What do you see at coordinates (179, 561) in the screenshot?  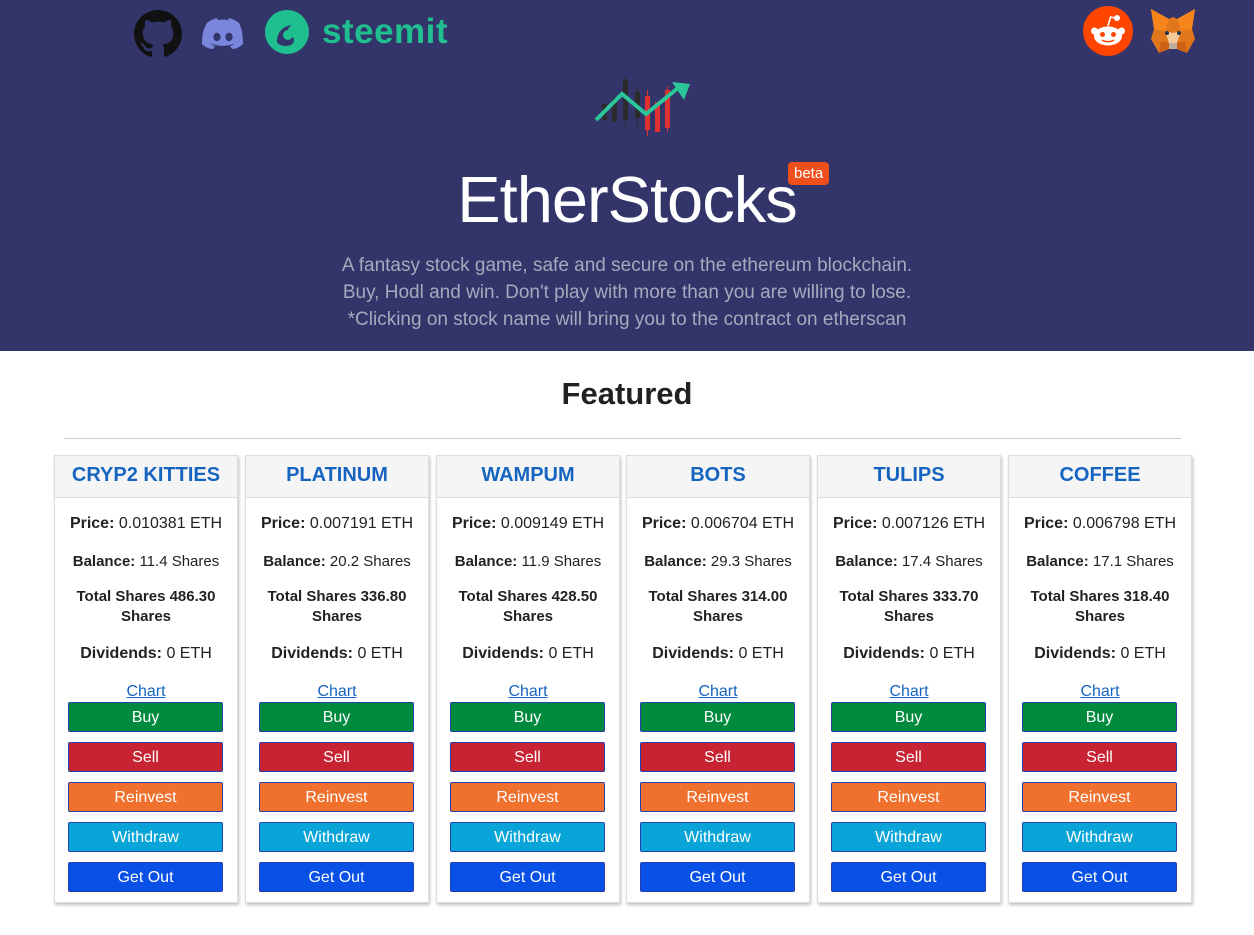 I see `balance-value: 11.4 Shares` at bounding box center [179, 561].